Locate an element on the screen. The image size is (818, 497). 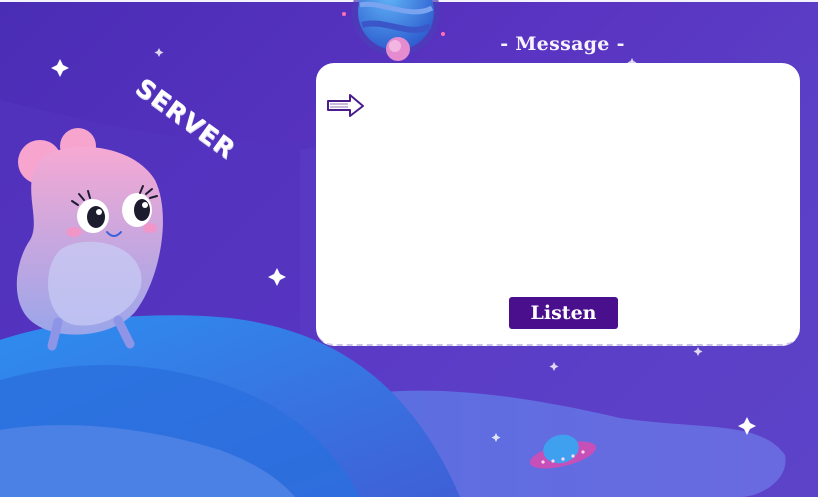
listen-button: Listen is located at coordinates (563, 313).